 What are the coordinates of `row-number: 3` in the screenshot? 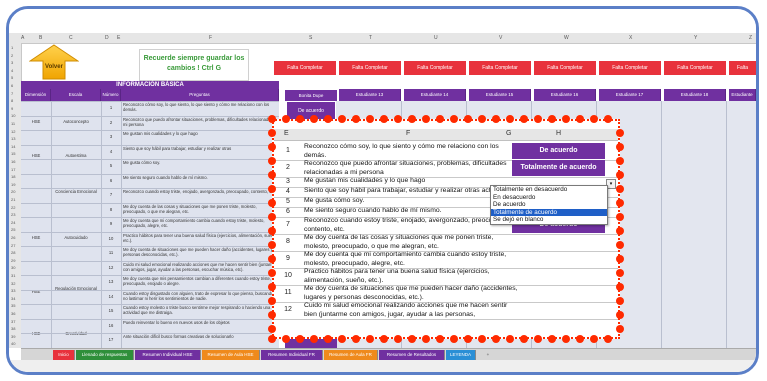 It's located at (12, 62).